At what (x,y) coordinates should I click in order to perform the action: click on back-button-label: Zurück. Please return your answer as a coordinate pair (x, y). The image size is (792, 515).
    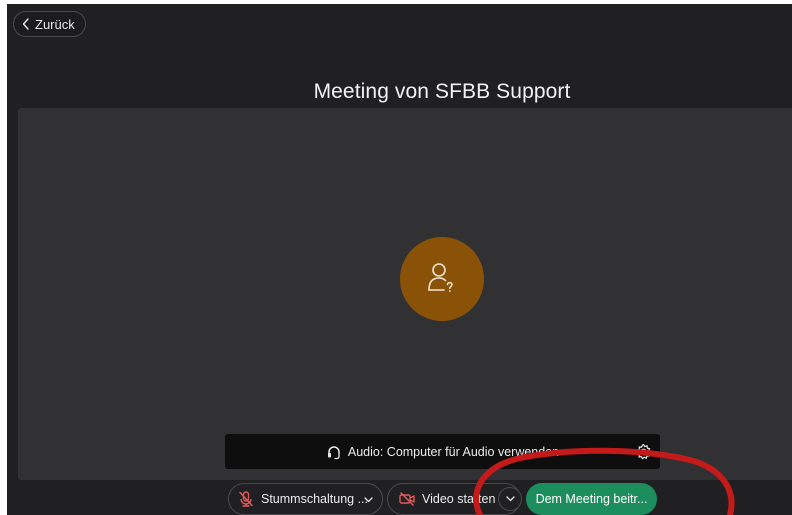
    Looking at the image, I should click on (55, 24).